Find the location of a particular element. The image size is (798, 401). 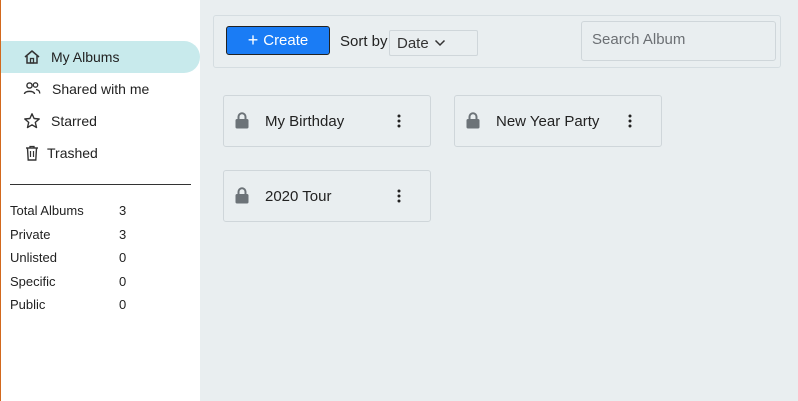

sidebar-item-label: Trashed is located at coordinates (72, 153).